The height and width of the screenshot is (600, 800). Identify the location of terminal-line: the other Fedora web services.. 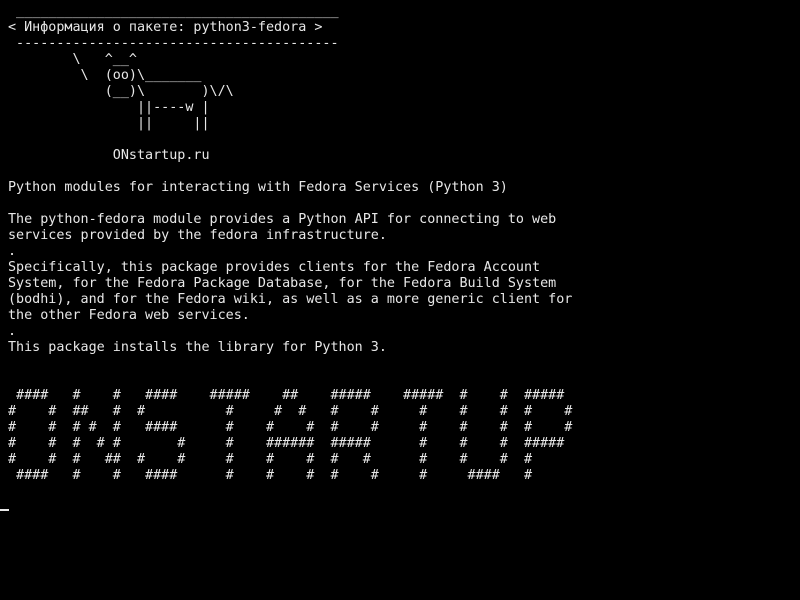
(129, 315).